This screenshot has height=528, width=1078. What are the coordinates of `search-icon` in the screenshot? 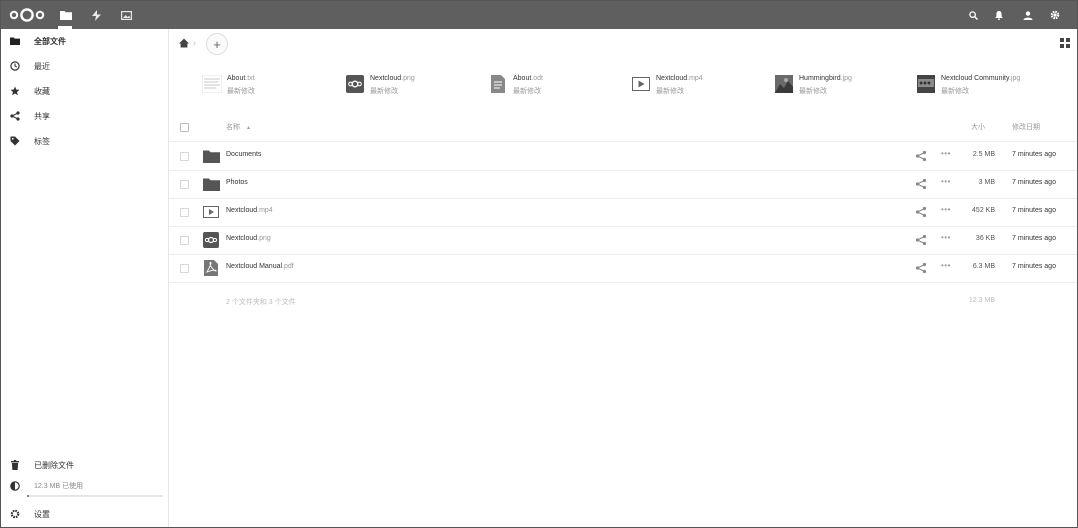 It's located at (973, 15).